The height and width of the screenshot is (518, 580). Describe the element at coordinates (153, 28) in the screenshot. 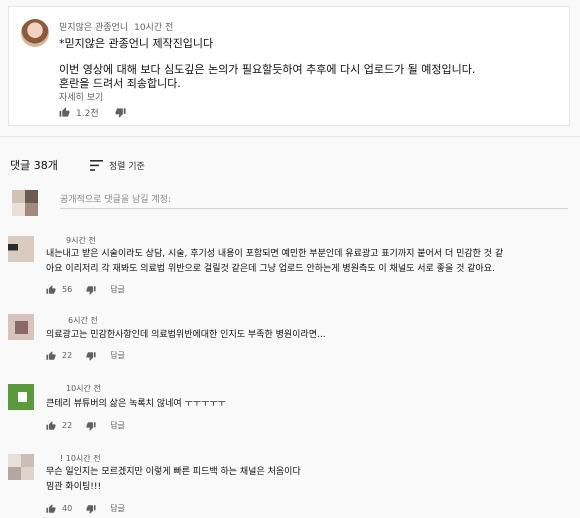

I see `post-time: 10시간 전` at that location.